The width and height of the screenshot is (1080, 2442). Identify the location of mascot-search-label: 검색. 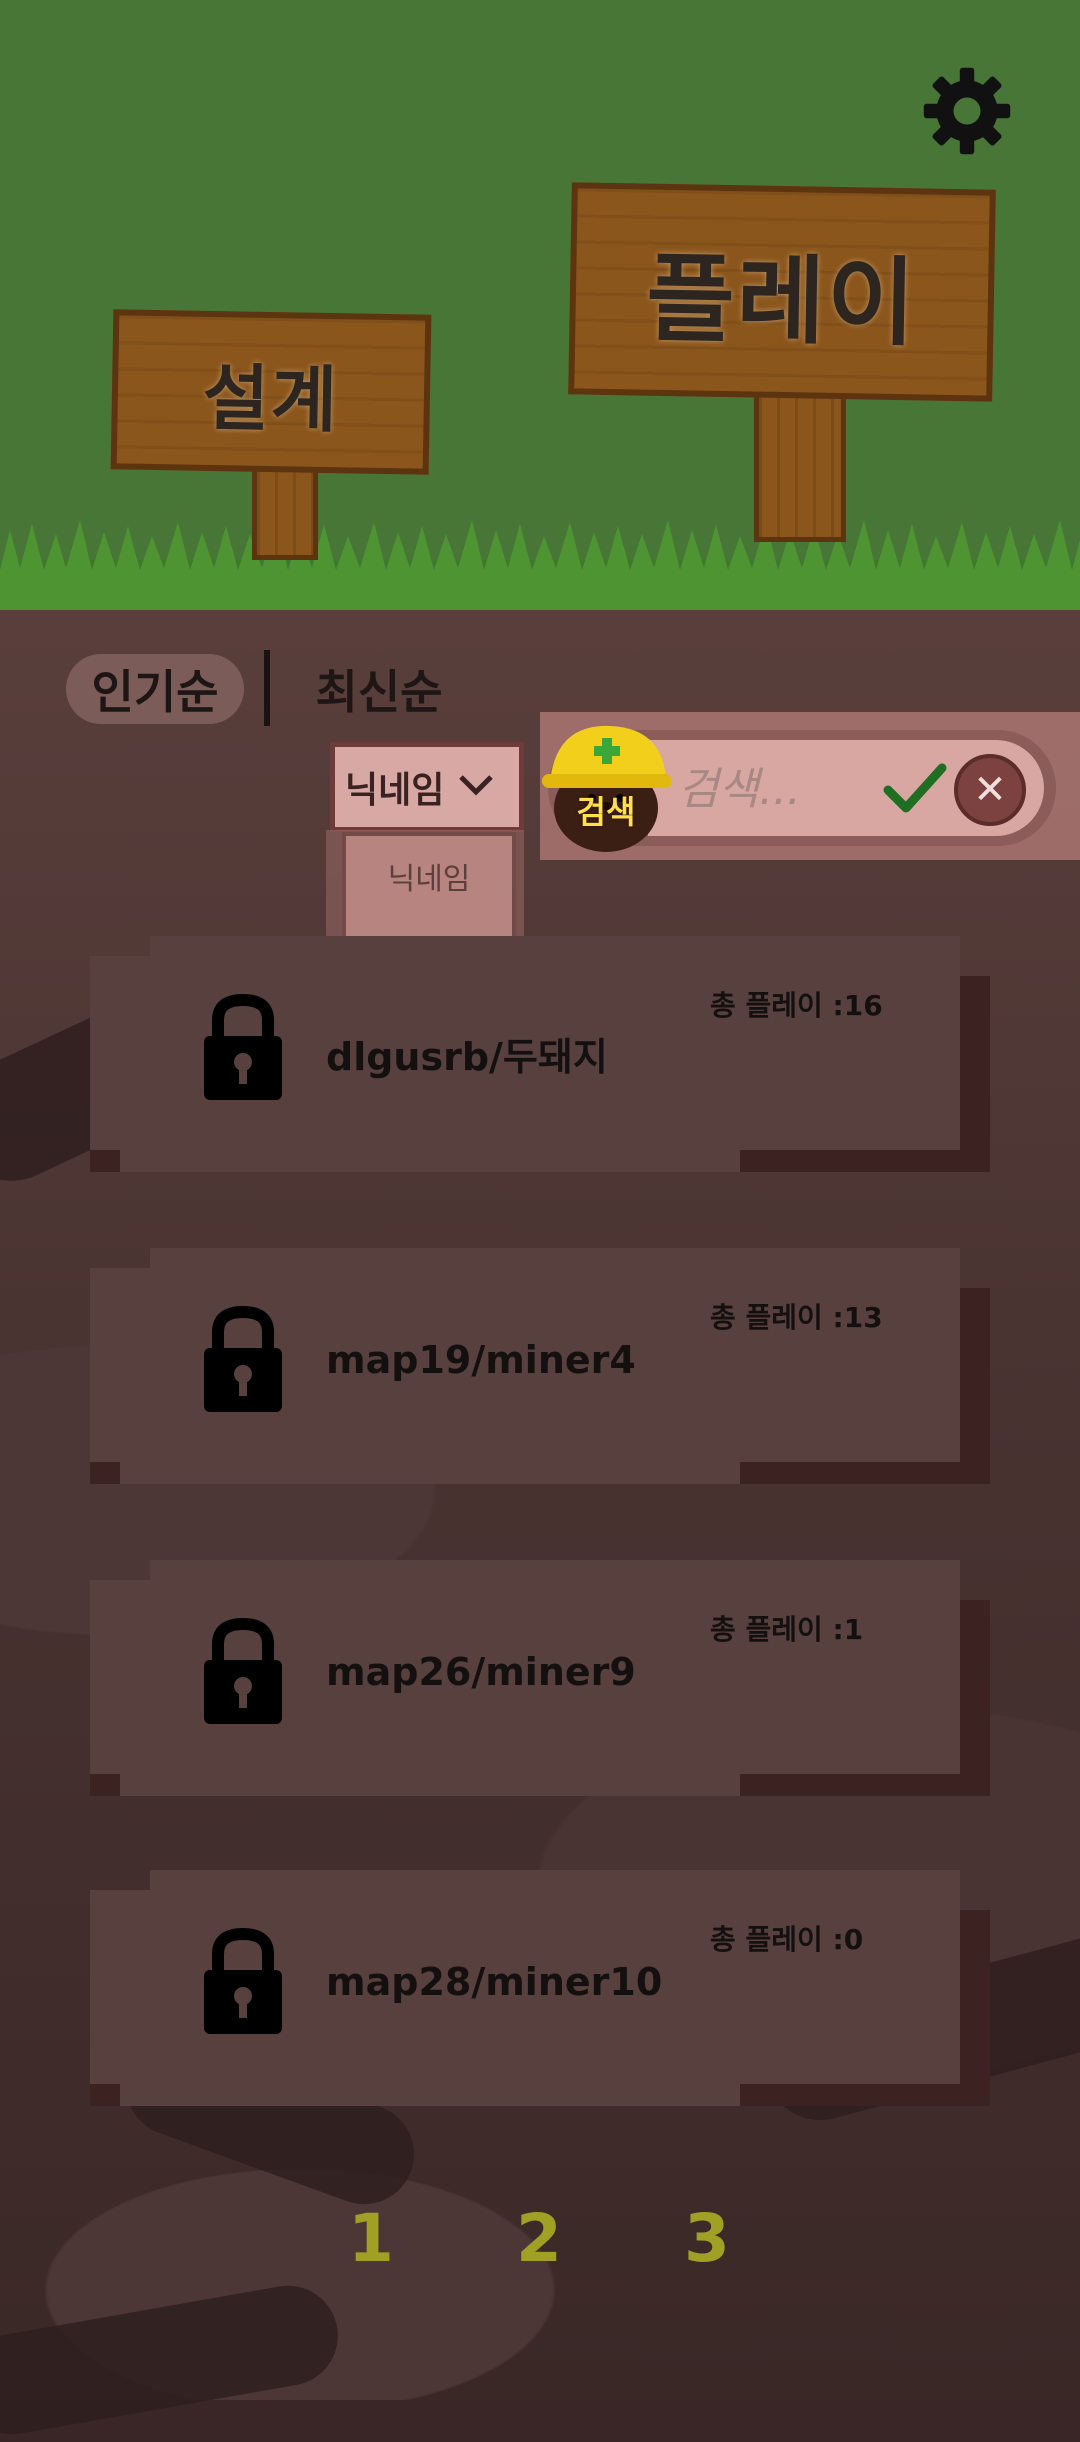
(606, 812).